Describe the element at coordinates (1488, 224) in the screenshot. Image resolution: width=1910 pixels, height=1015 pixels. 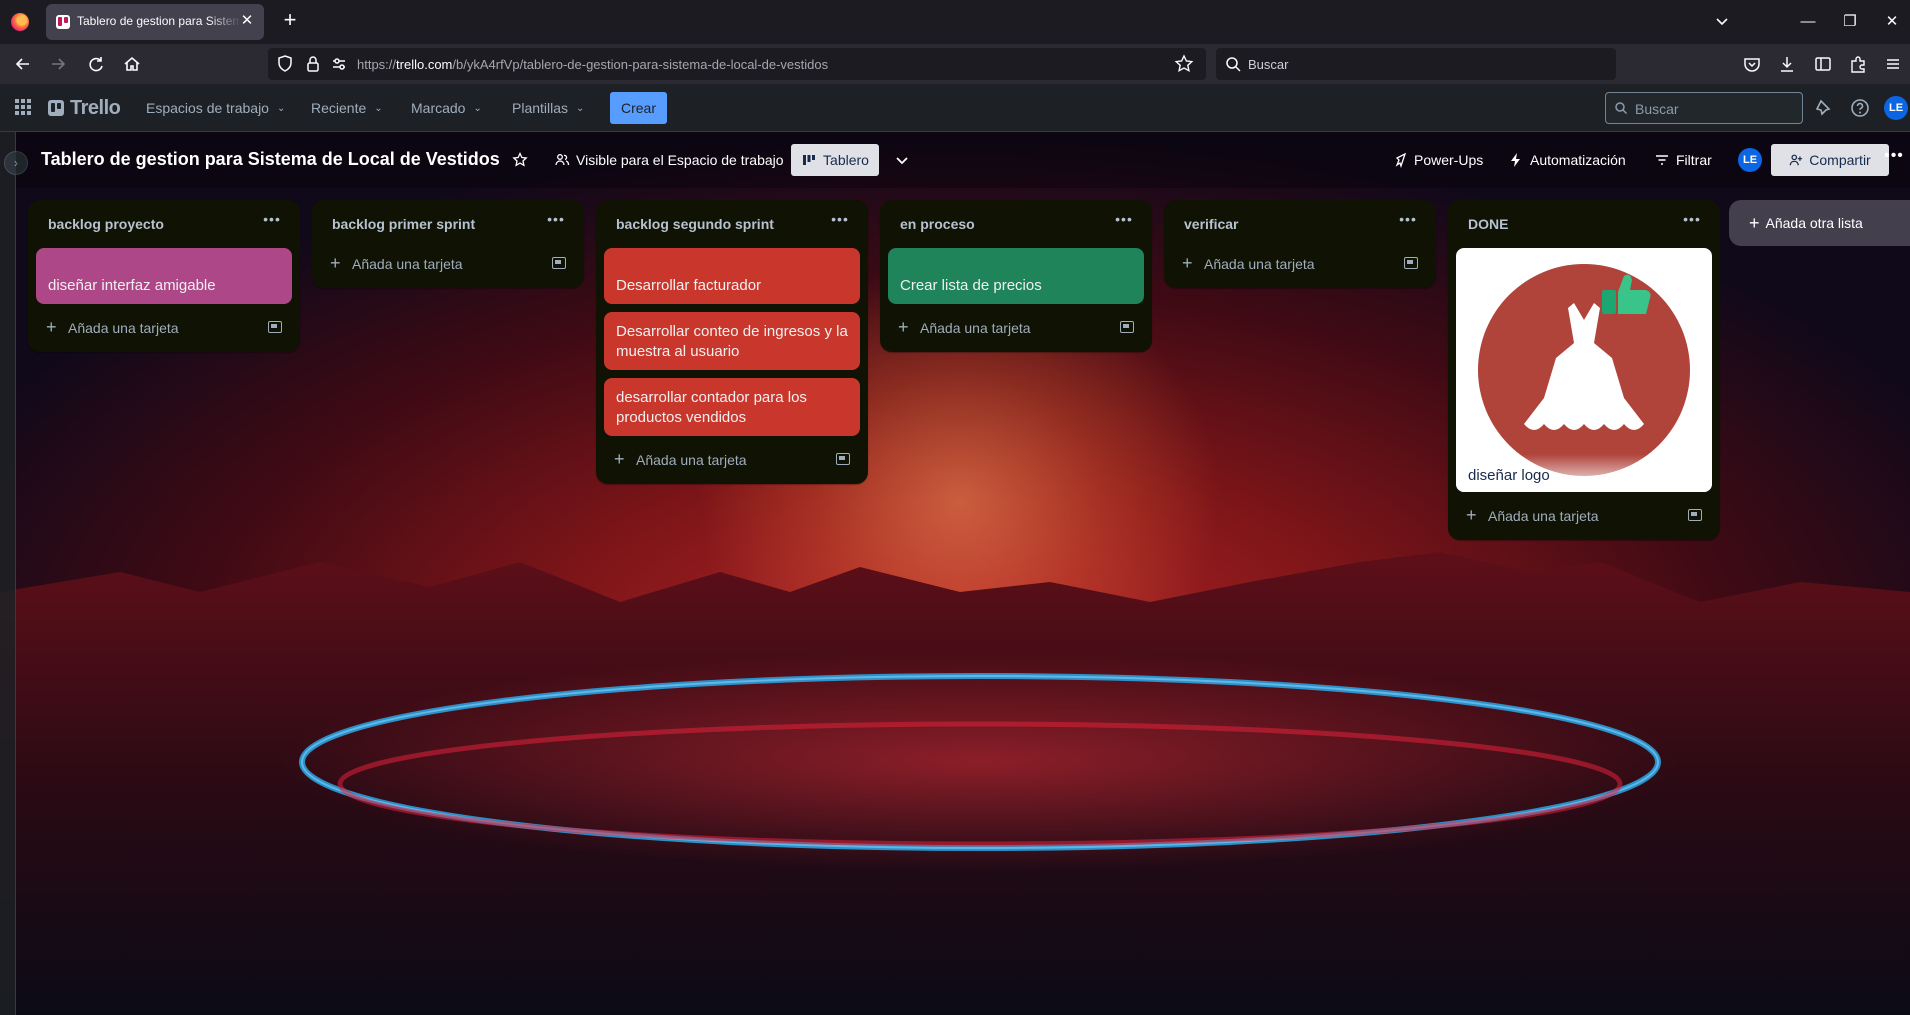
I see `list-title: DONE` at that location.